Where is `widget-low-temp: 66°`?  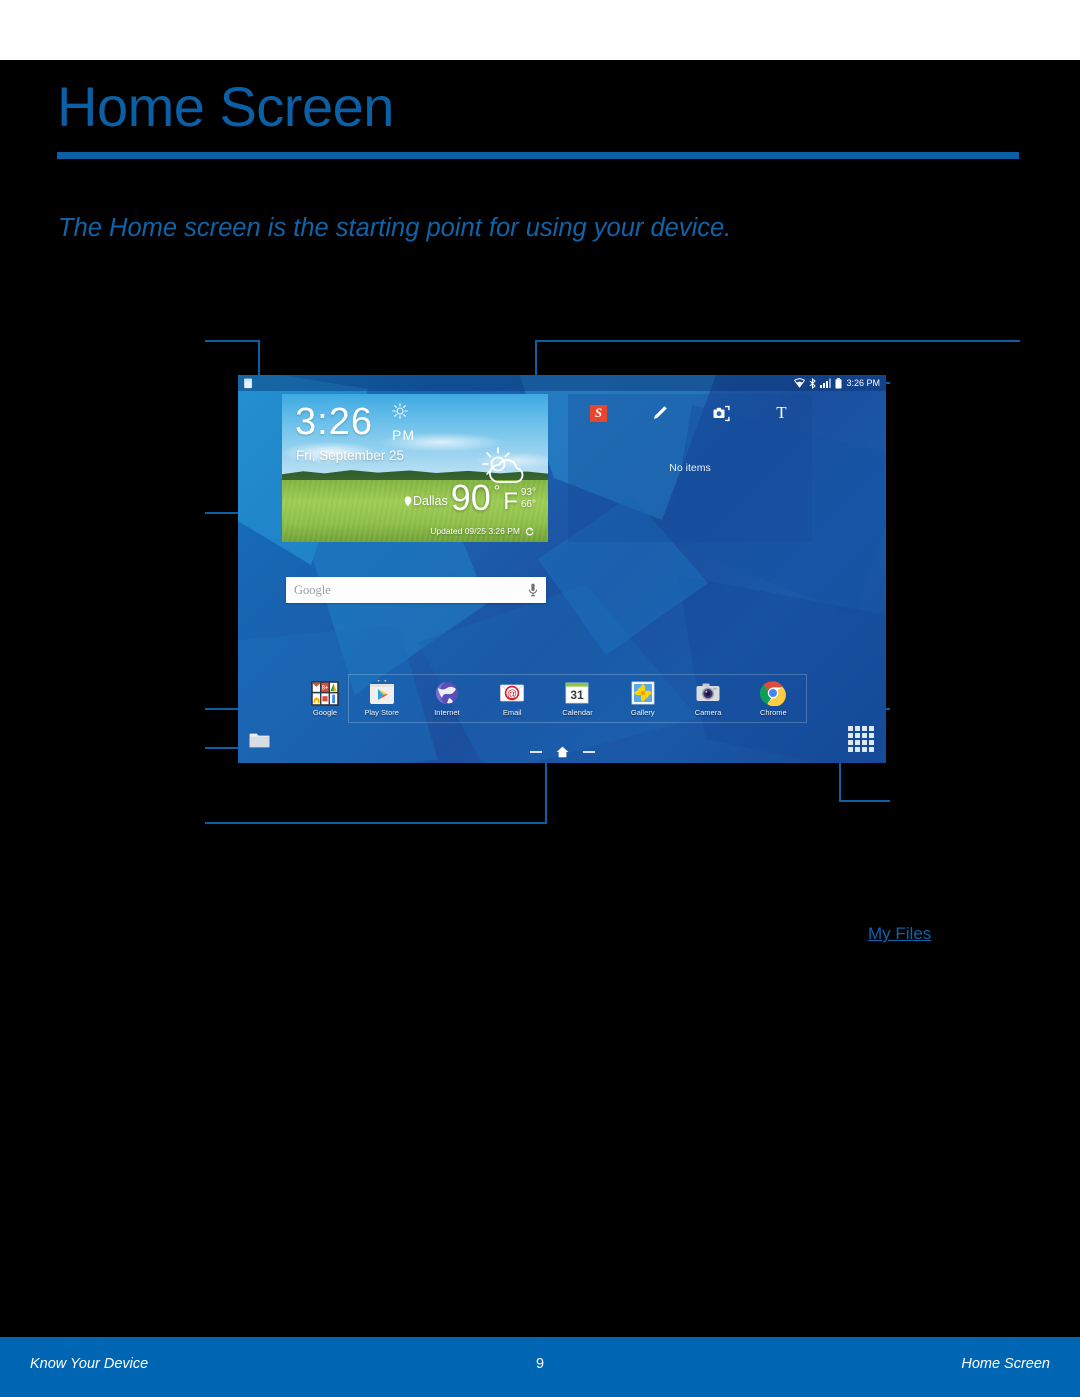
widget-low-temp: 66° is located at coordinates (528, 504).